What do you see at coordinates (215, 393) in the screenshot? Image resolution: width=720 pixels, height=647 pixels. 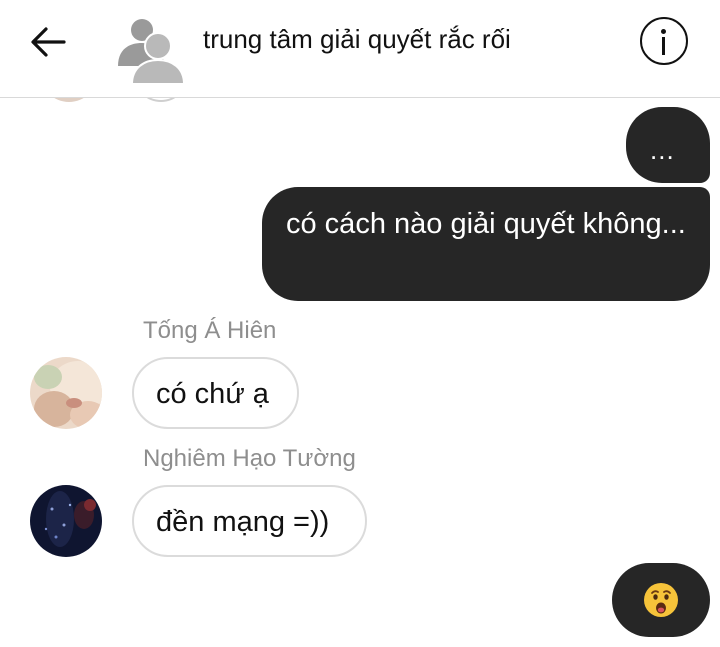 I see `incoming-message-bubble: có chứ ạ` at bounding box center [215, 393].